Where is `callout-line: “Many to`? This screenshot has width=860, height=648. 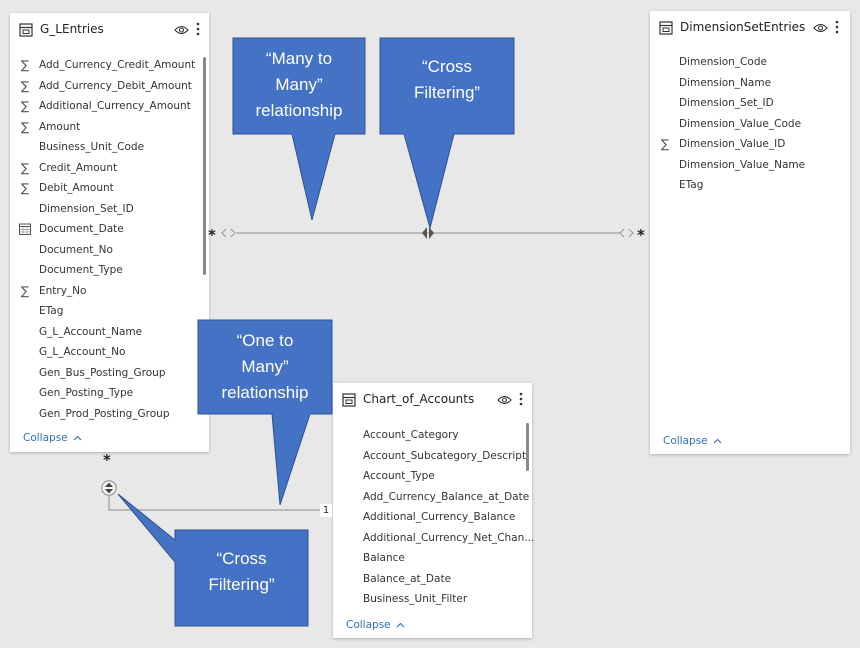
callout-line: “Many to is located at coordinates (299, 58).